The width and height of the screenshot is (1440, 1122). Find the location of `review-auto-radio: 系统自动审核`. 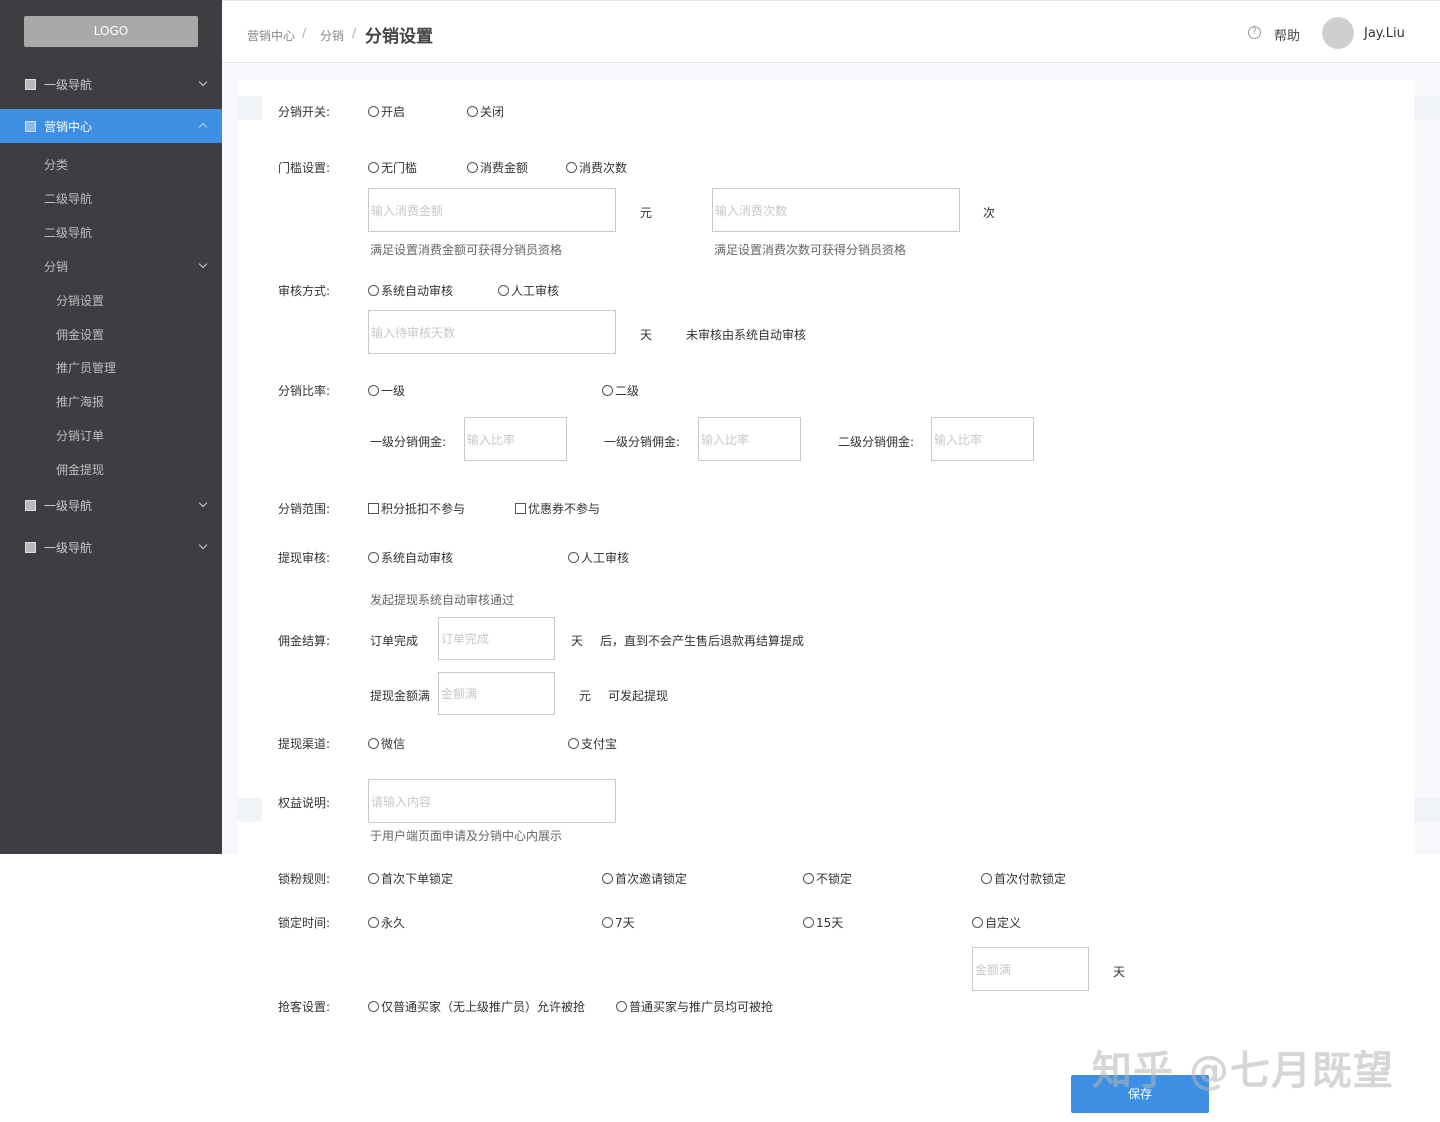

review-auto-radio: 系统自动审核 is located at coordinates (410, 290).